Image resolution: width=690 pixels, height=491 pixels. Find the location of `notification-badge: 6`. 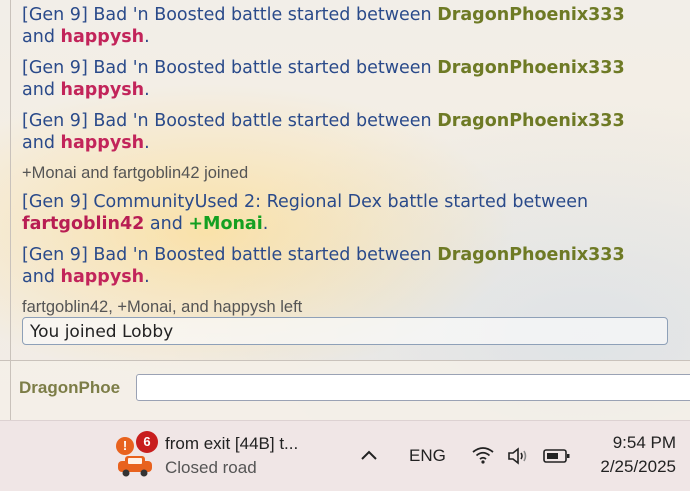

notification-badge: 6 is located at coordinates (147, 442).